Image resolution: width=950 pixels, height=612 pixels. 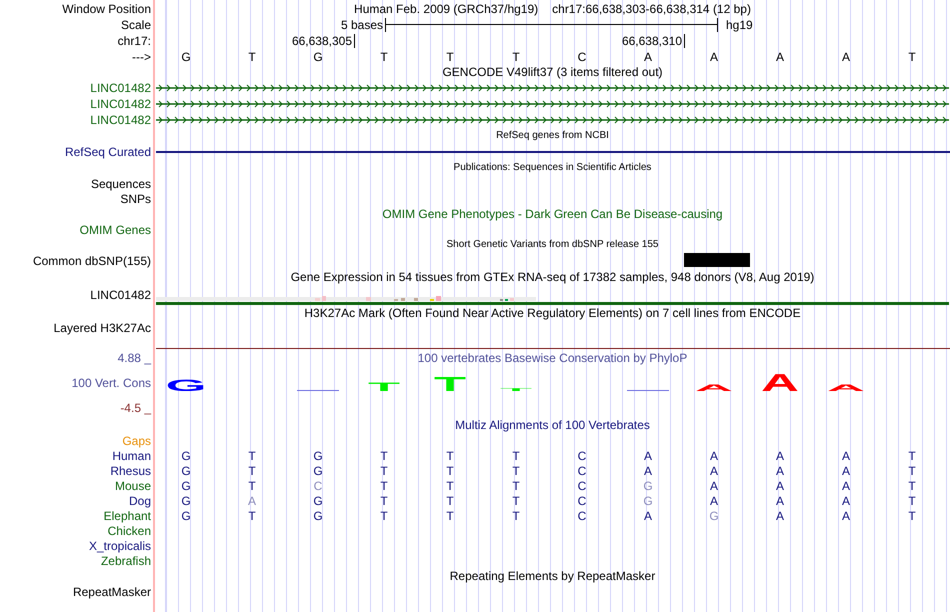 What do you see at coordinates (132, 486) in the screenshot?
I see `track-label: Mouse` at bounding box center [132, 486].